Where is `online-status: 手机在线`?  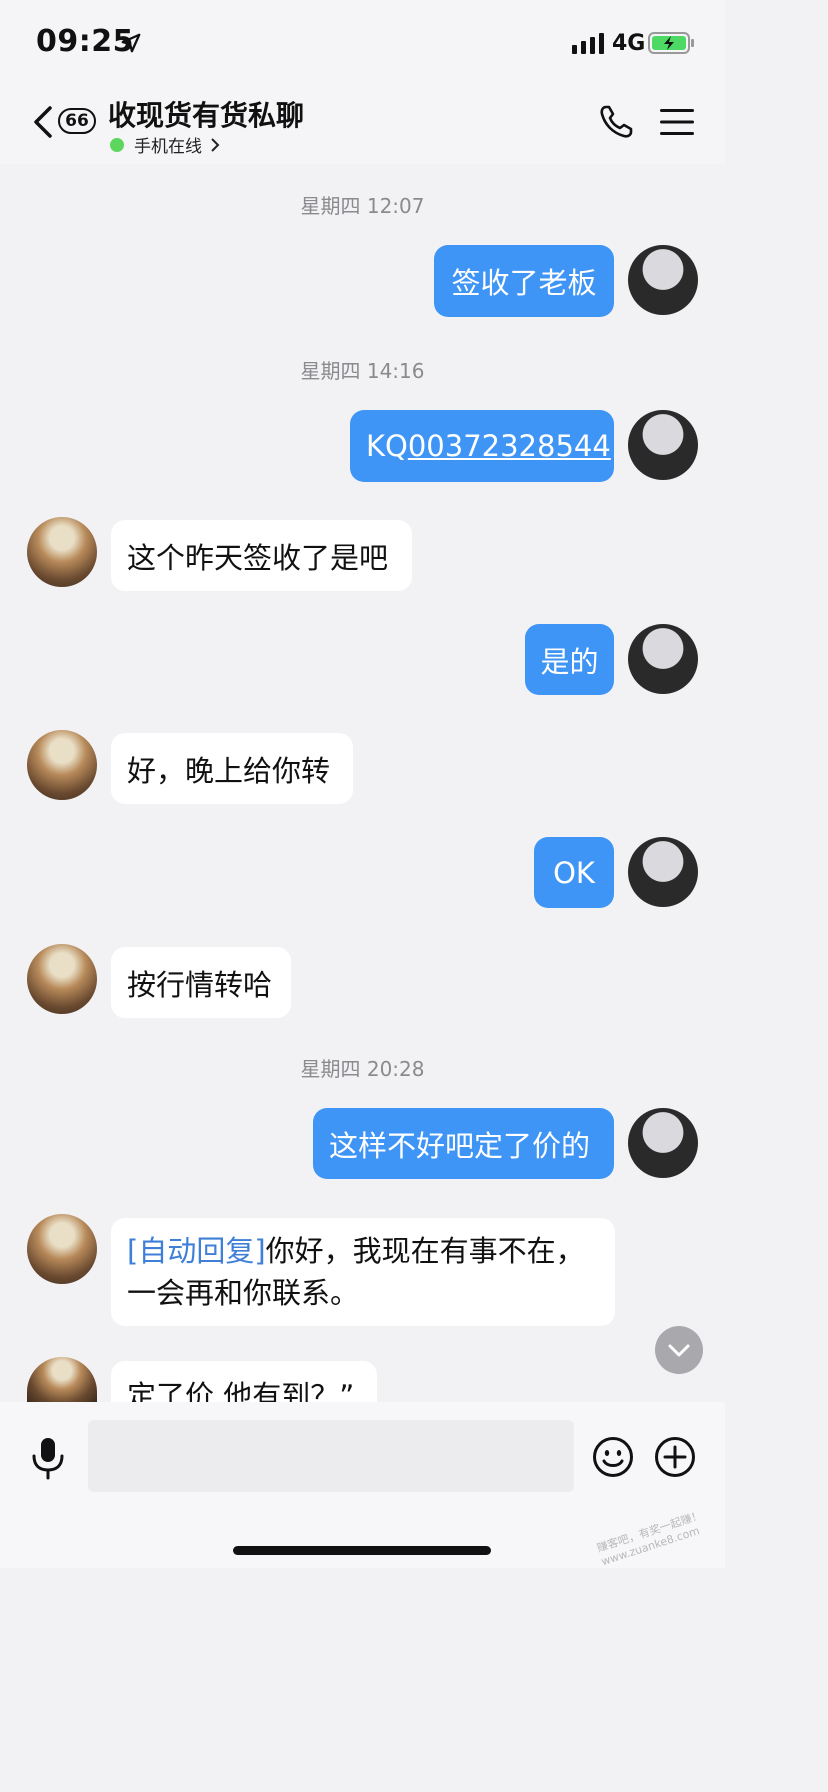
online-status: 手机在线 is located at coordinates (165, 144).